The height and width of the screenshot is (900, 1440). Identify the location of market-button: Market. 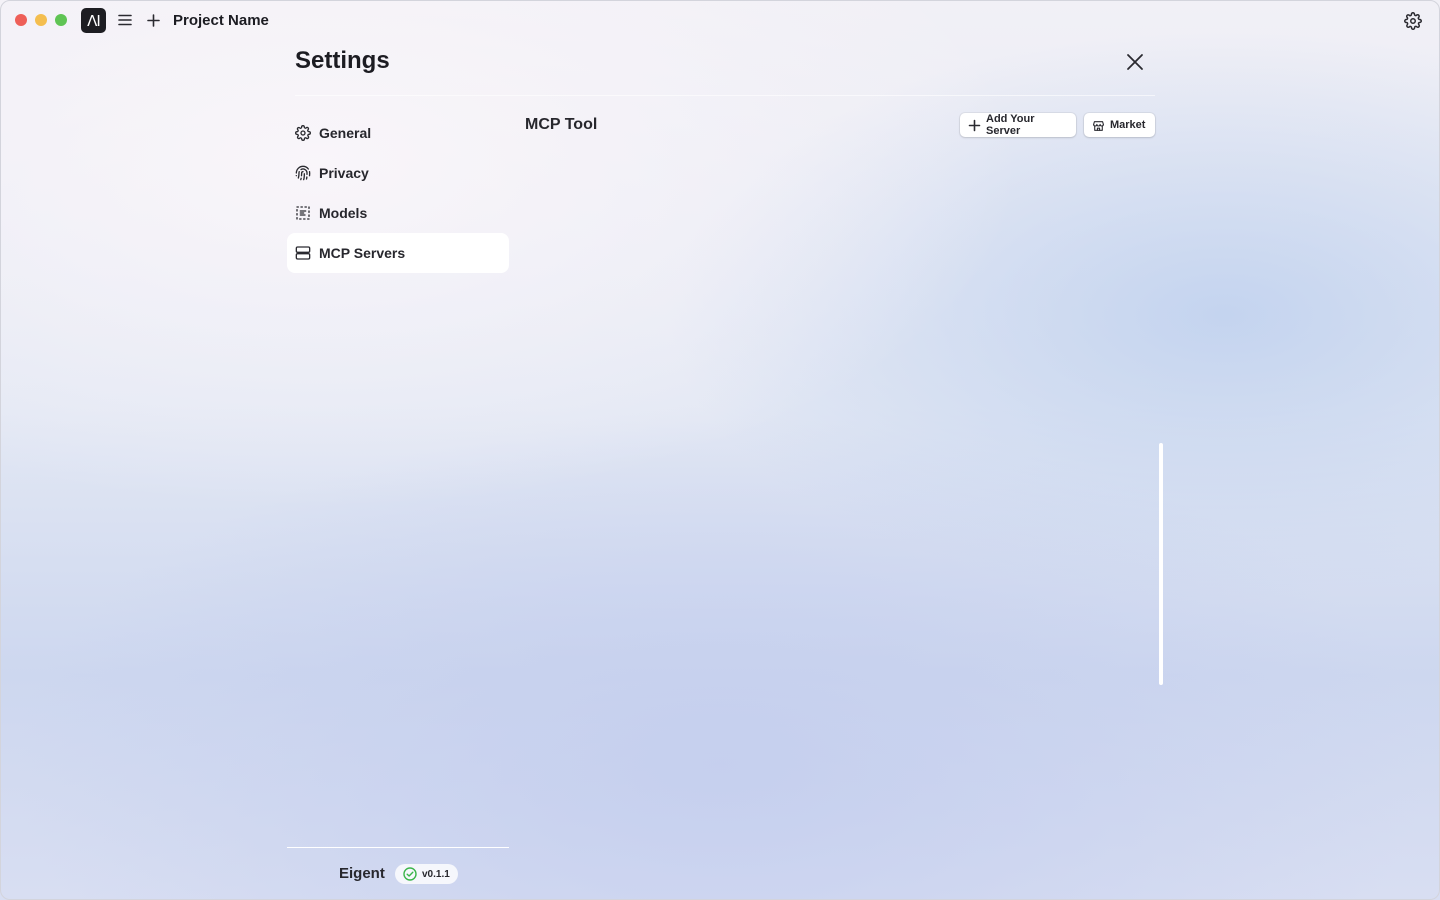
(1119, 125).